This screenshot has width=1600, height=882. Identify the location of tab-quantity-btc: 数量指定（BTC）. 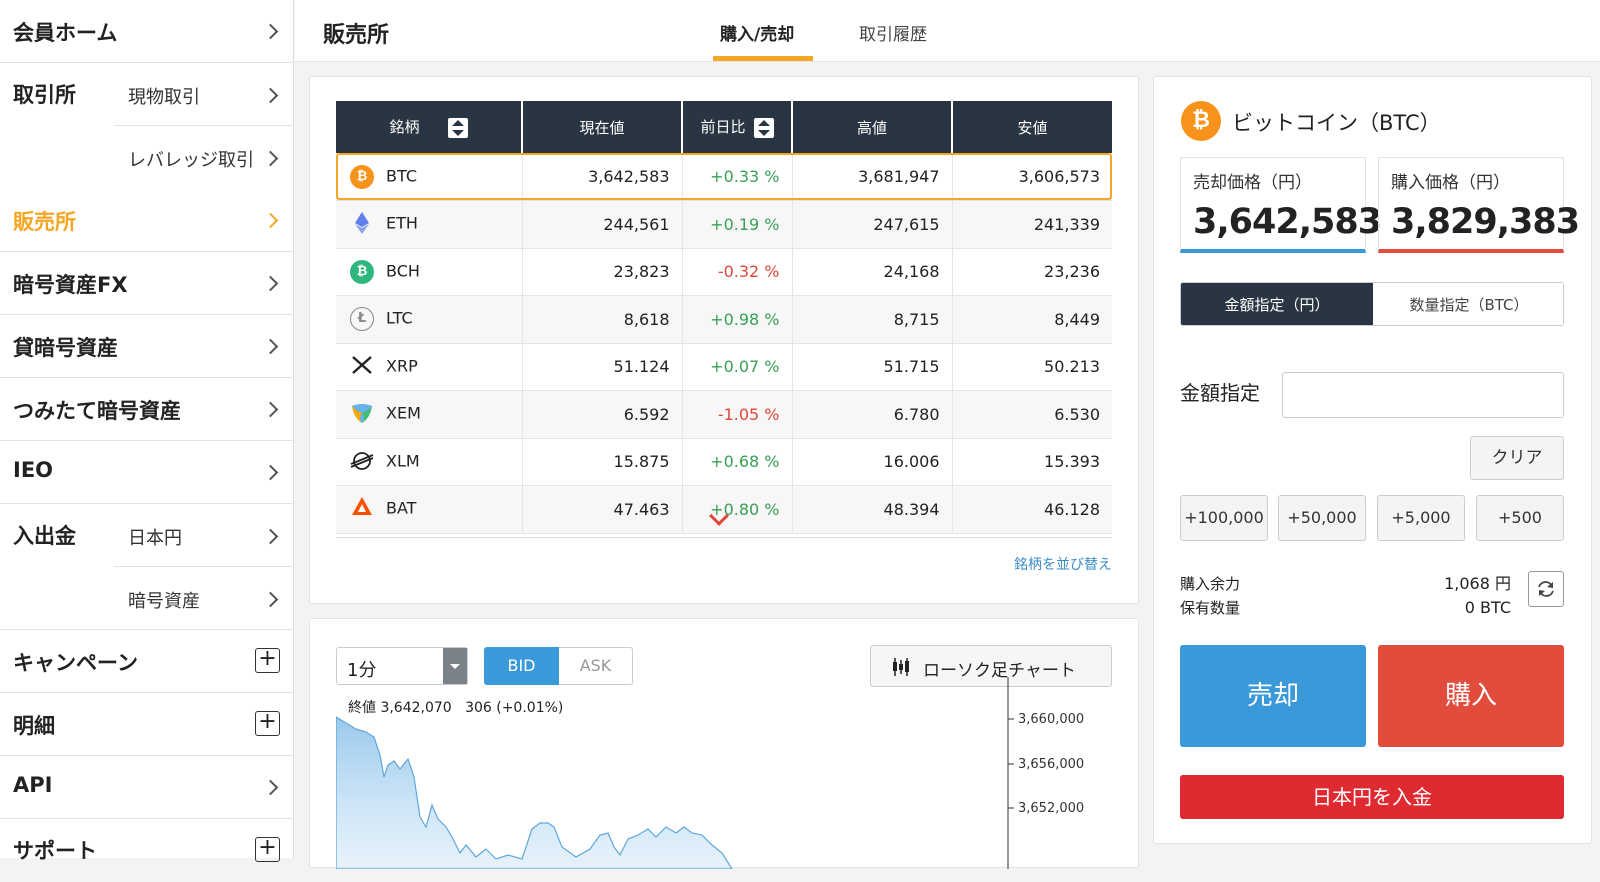
(1468, 304).